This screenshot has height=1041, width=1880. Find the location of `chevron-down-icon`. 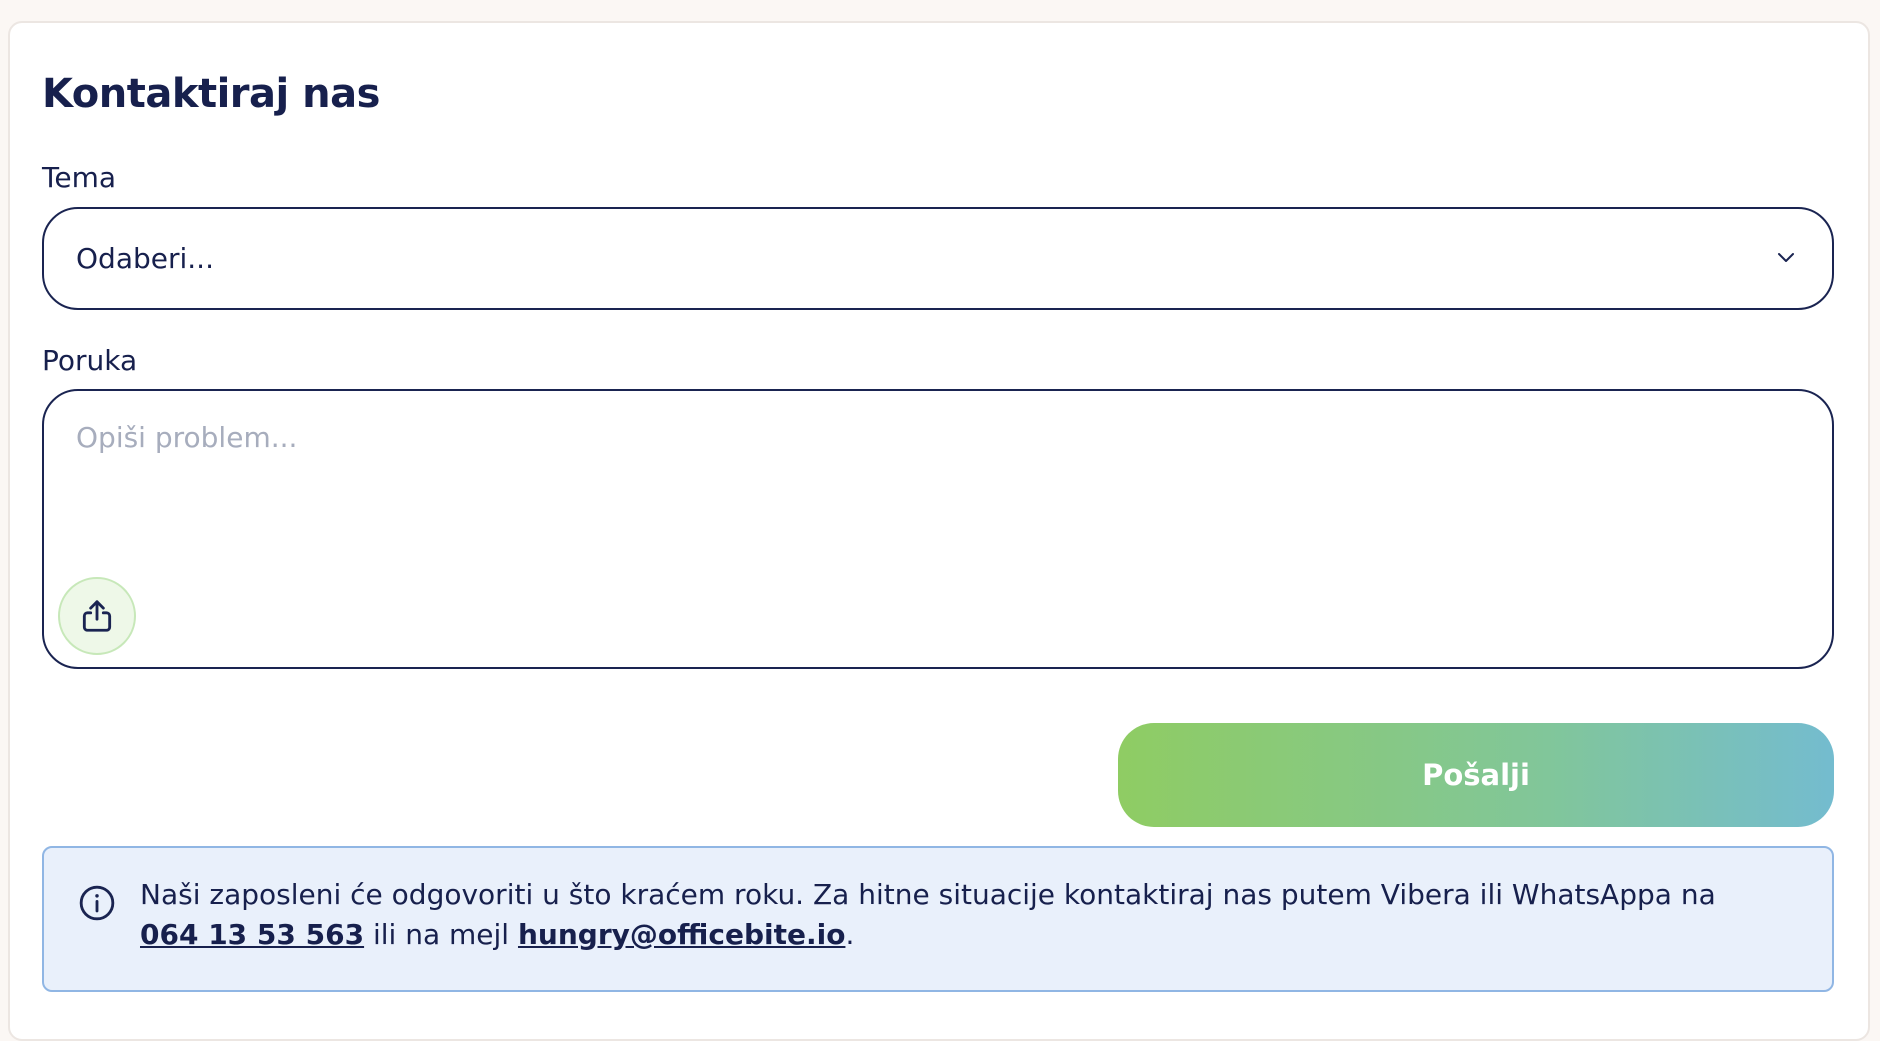

chevron-down-icon is located at coordinates (1786, 257).